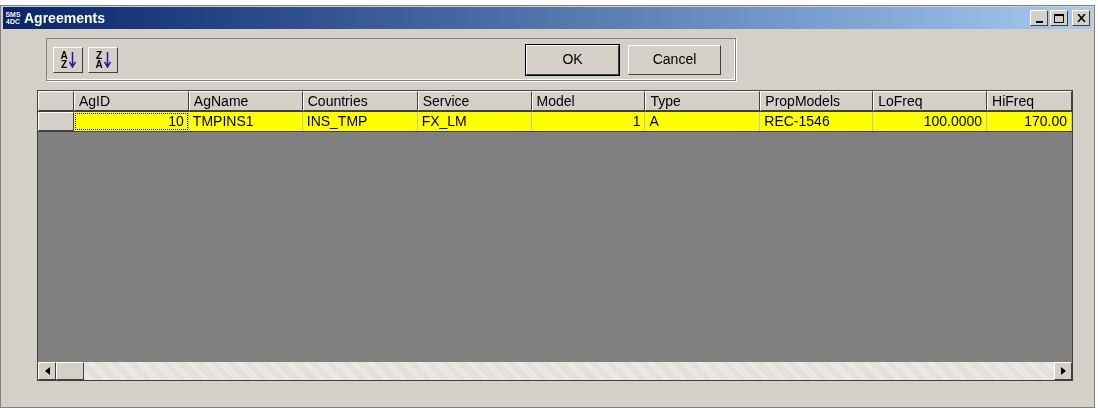  Describe the element at coordinates (703, 121) in the screenshot. I see `table-cell: A` at that location.